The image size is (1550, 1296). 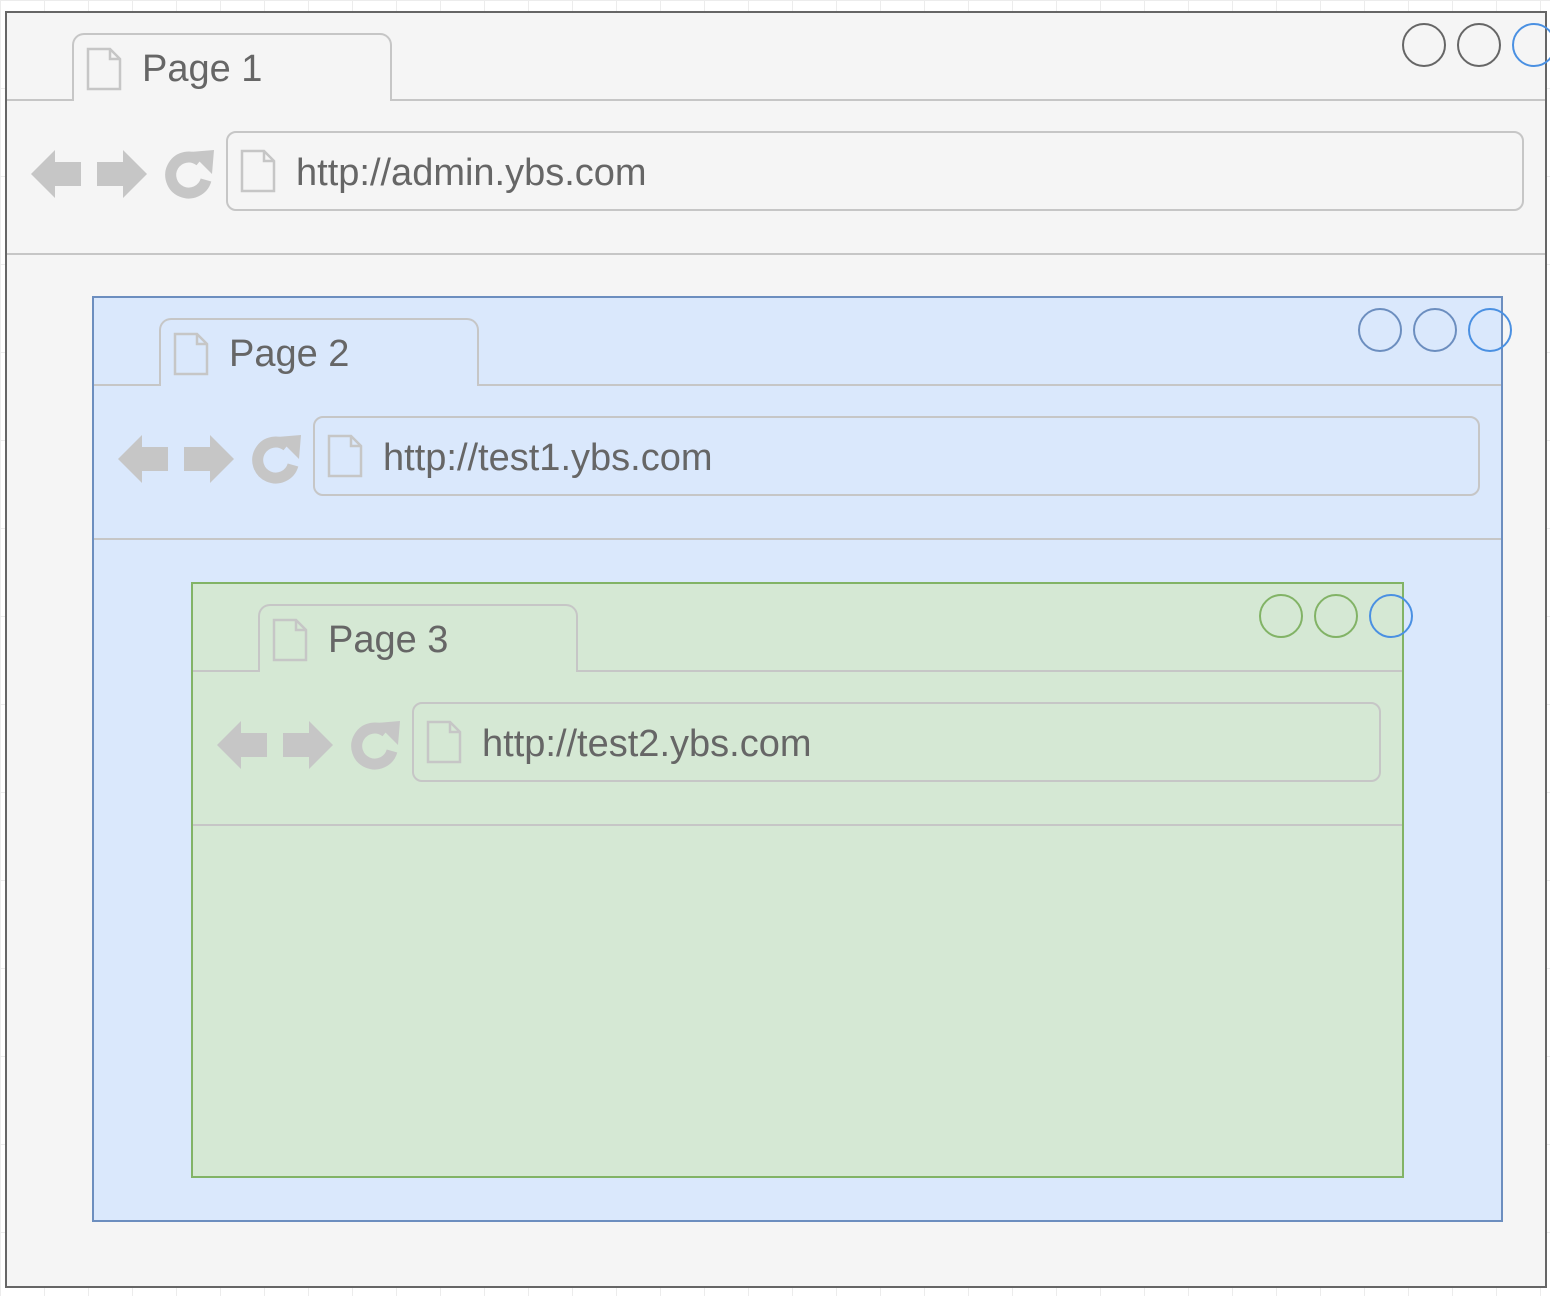 I want to click on tab-page-1: Page 1, so click(x=232, y=67).